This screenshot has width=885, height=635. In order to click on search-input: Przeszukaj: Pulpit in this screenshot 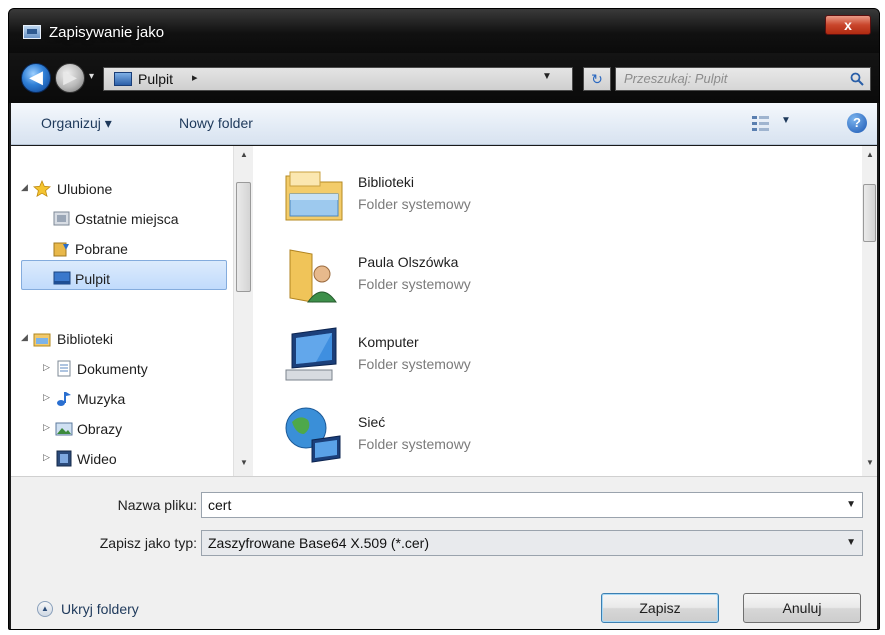, I will do `click(675, 78)`.